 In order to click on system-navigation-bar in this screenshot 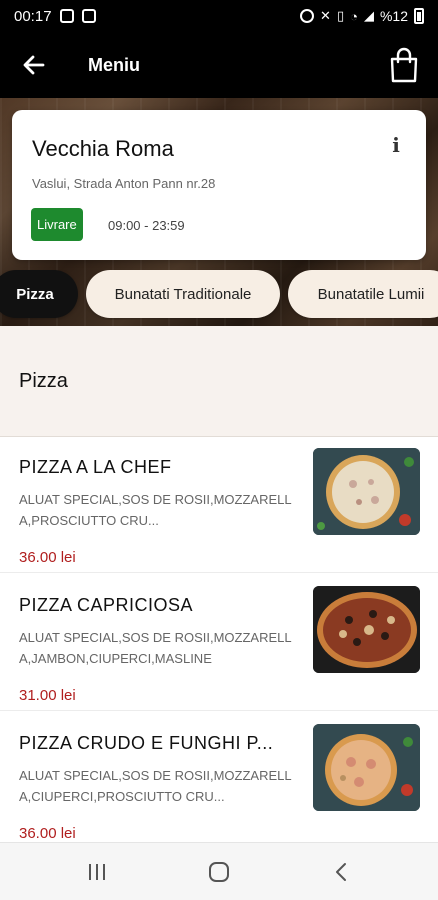, I will do `click(219, 871)`.